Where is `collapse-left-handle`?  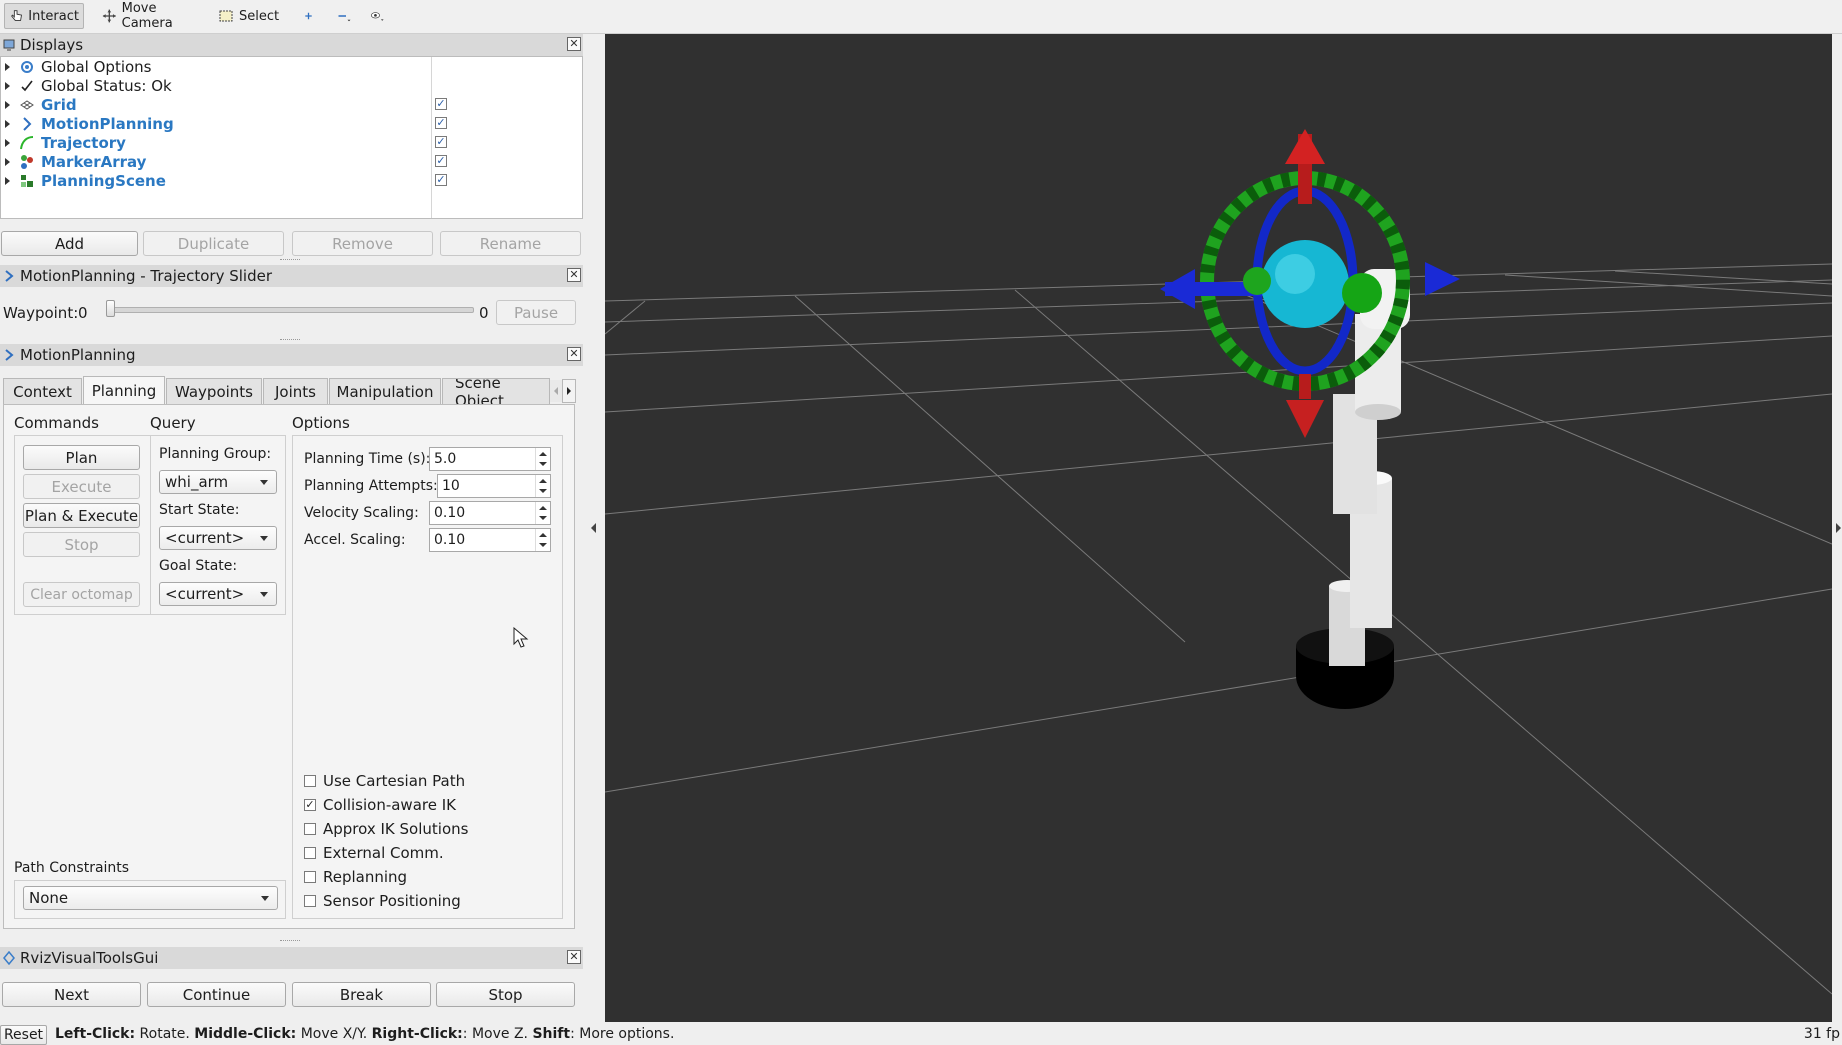
collapse-left-handle is located at coordinates (594, 529).